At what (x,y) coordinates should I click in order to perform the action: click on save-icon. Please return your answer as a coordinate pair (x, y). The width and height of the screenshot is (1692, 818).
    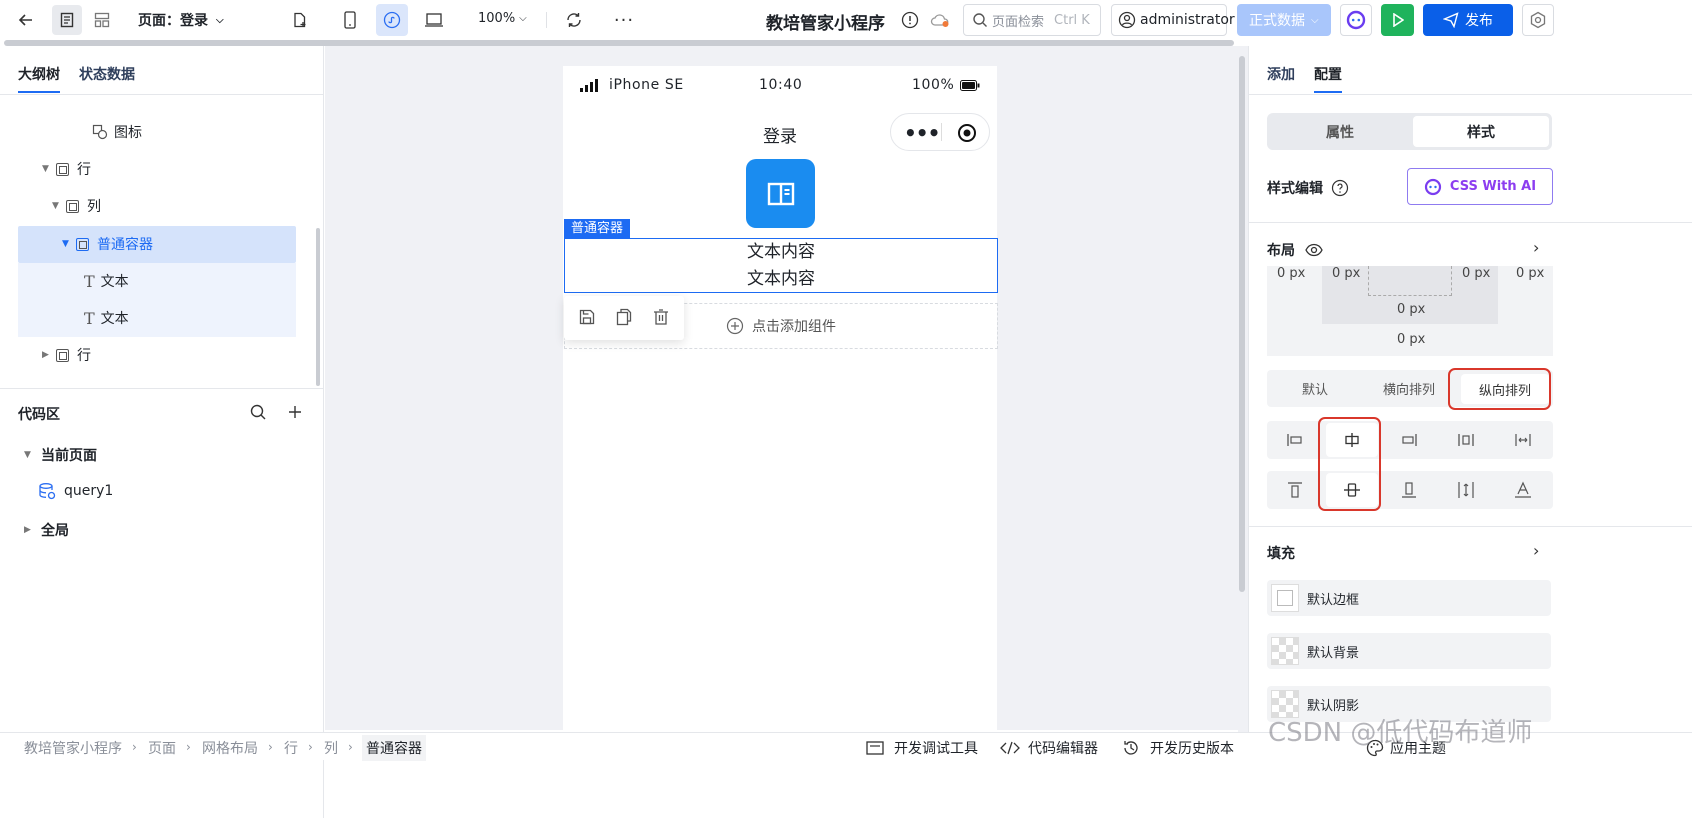
    Looking at the image, I should click on (587, 317).